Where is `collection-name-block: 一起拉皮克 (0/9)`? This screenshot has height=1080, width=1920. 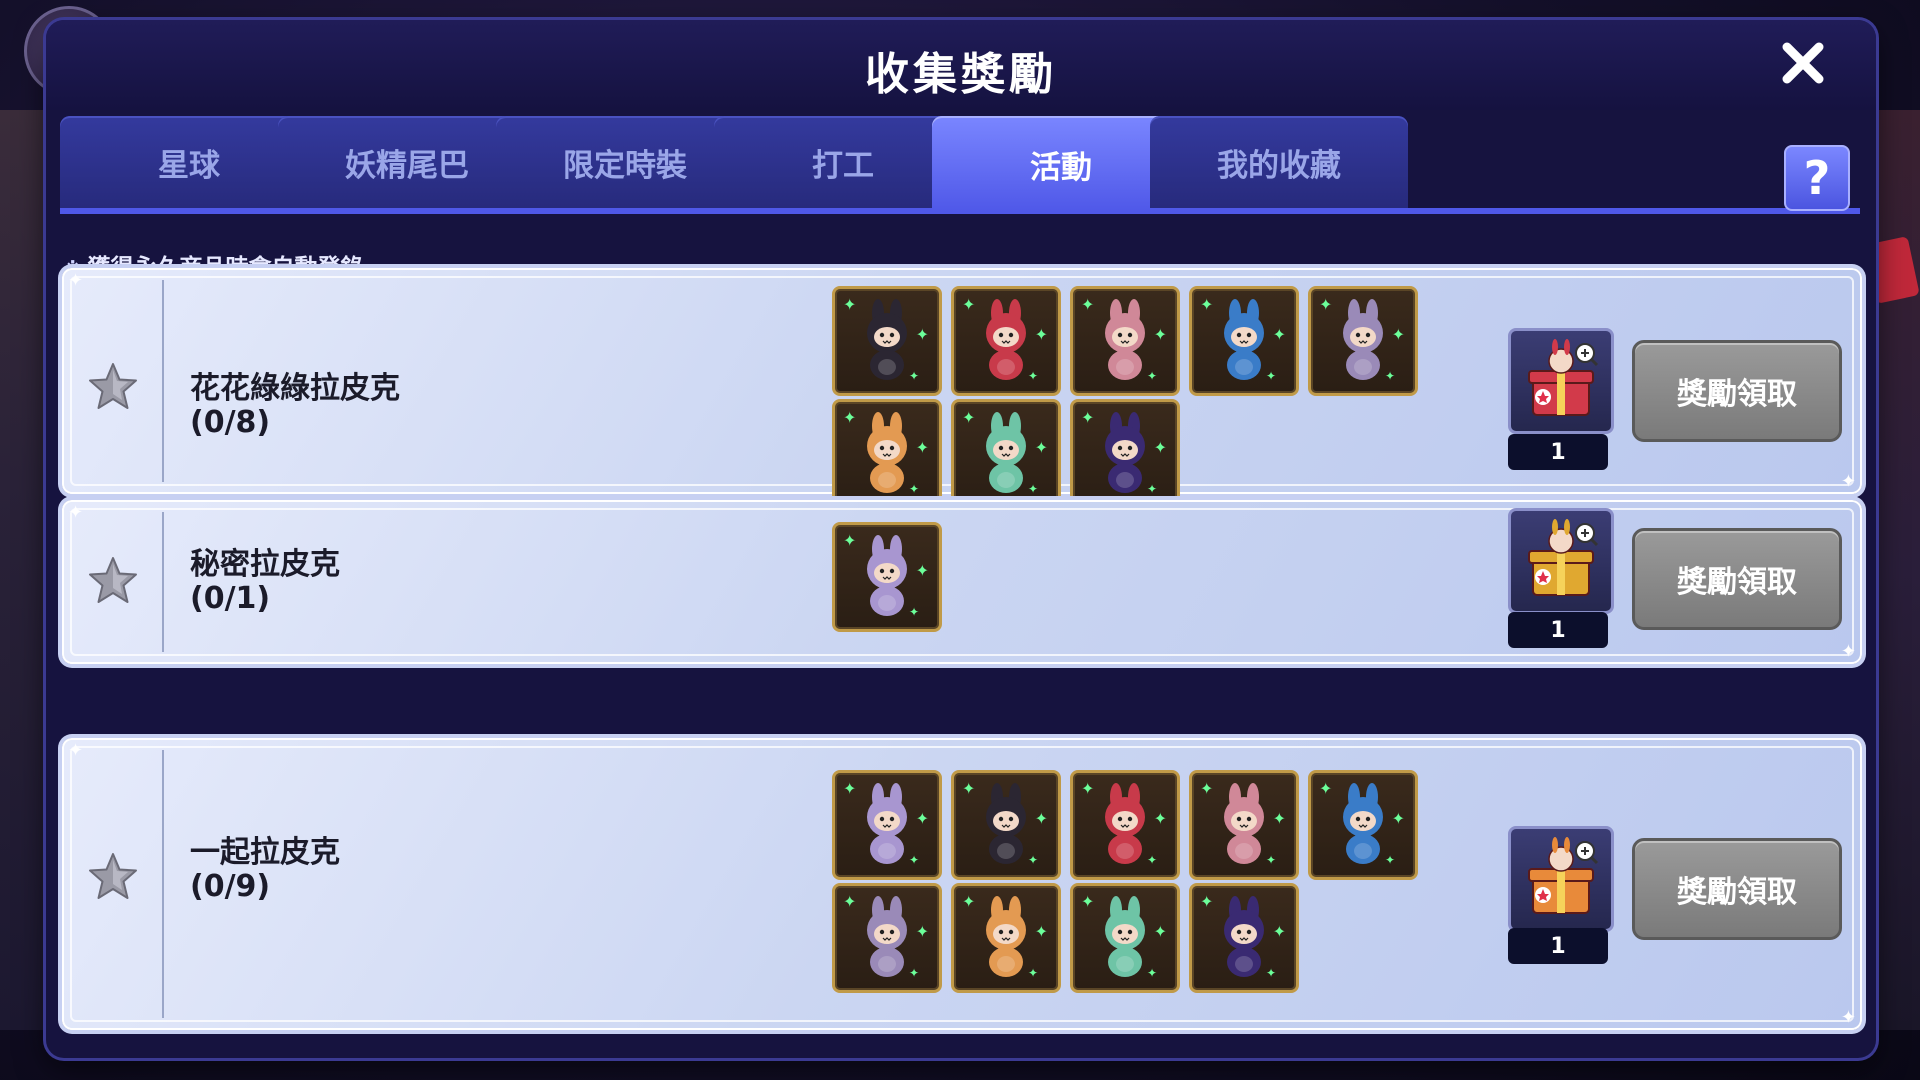 collection-name-block: 一起拉皮克 (0/9) is located at coordinates (265, 870).